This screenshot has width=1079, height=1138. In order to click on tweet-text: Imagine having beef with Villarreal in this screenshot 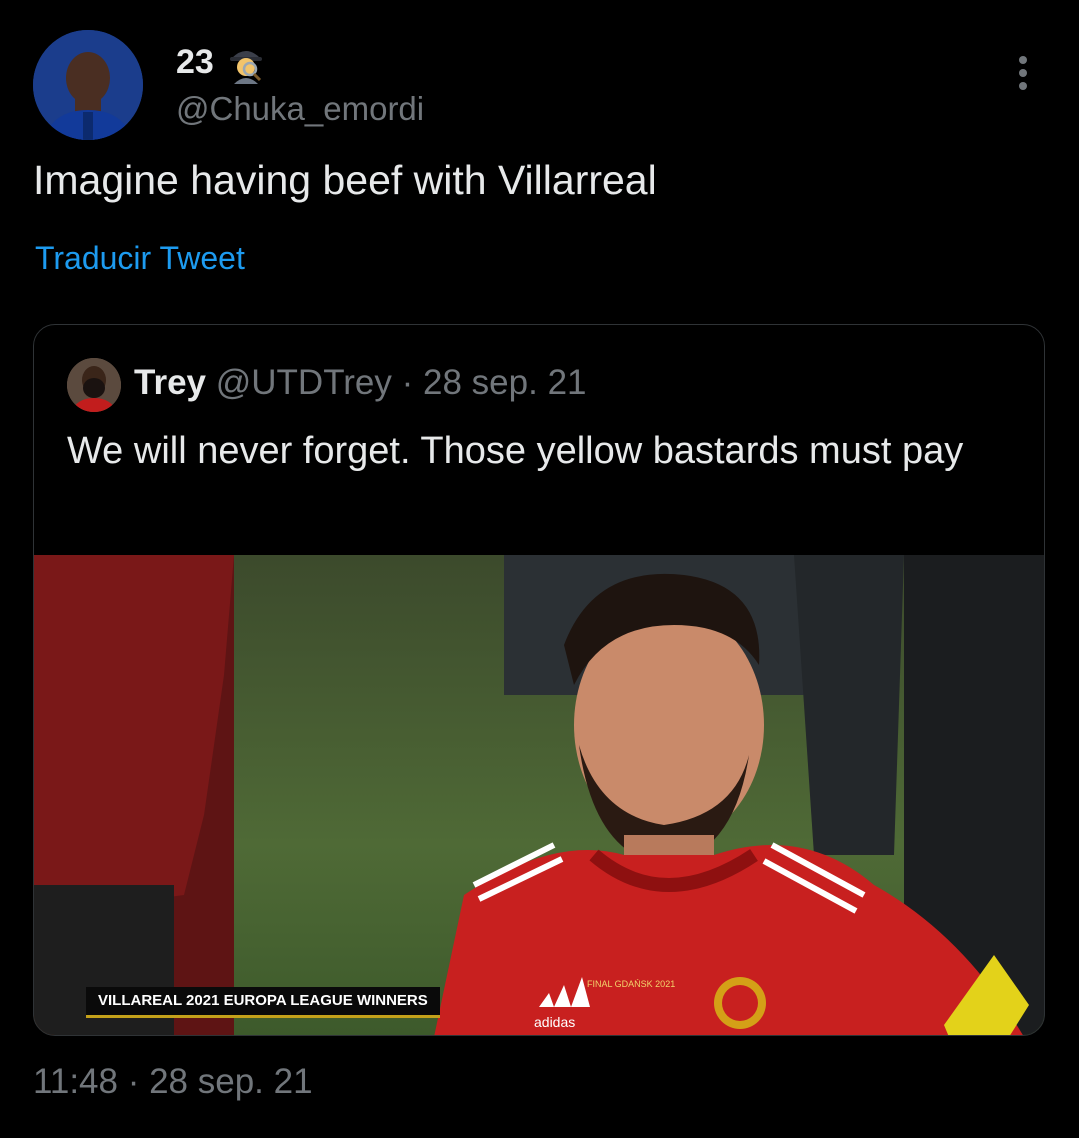, I will do `click(345, 180)`.